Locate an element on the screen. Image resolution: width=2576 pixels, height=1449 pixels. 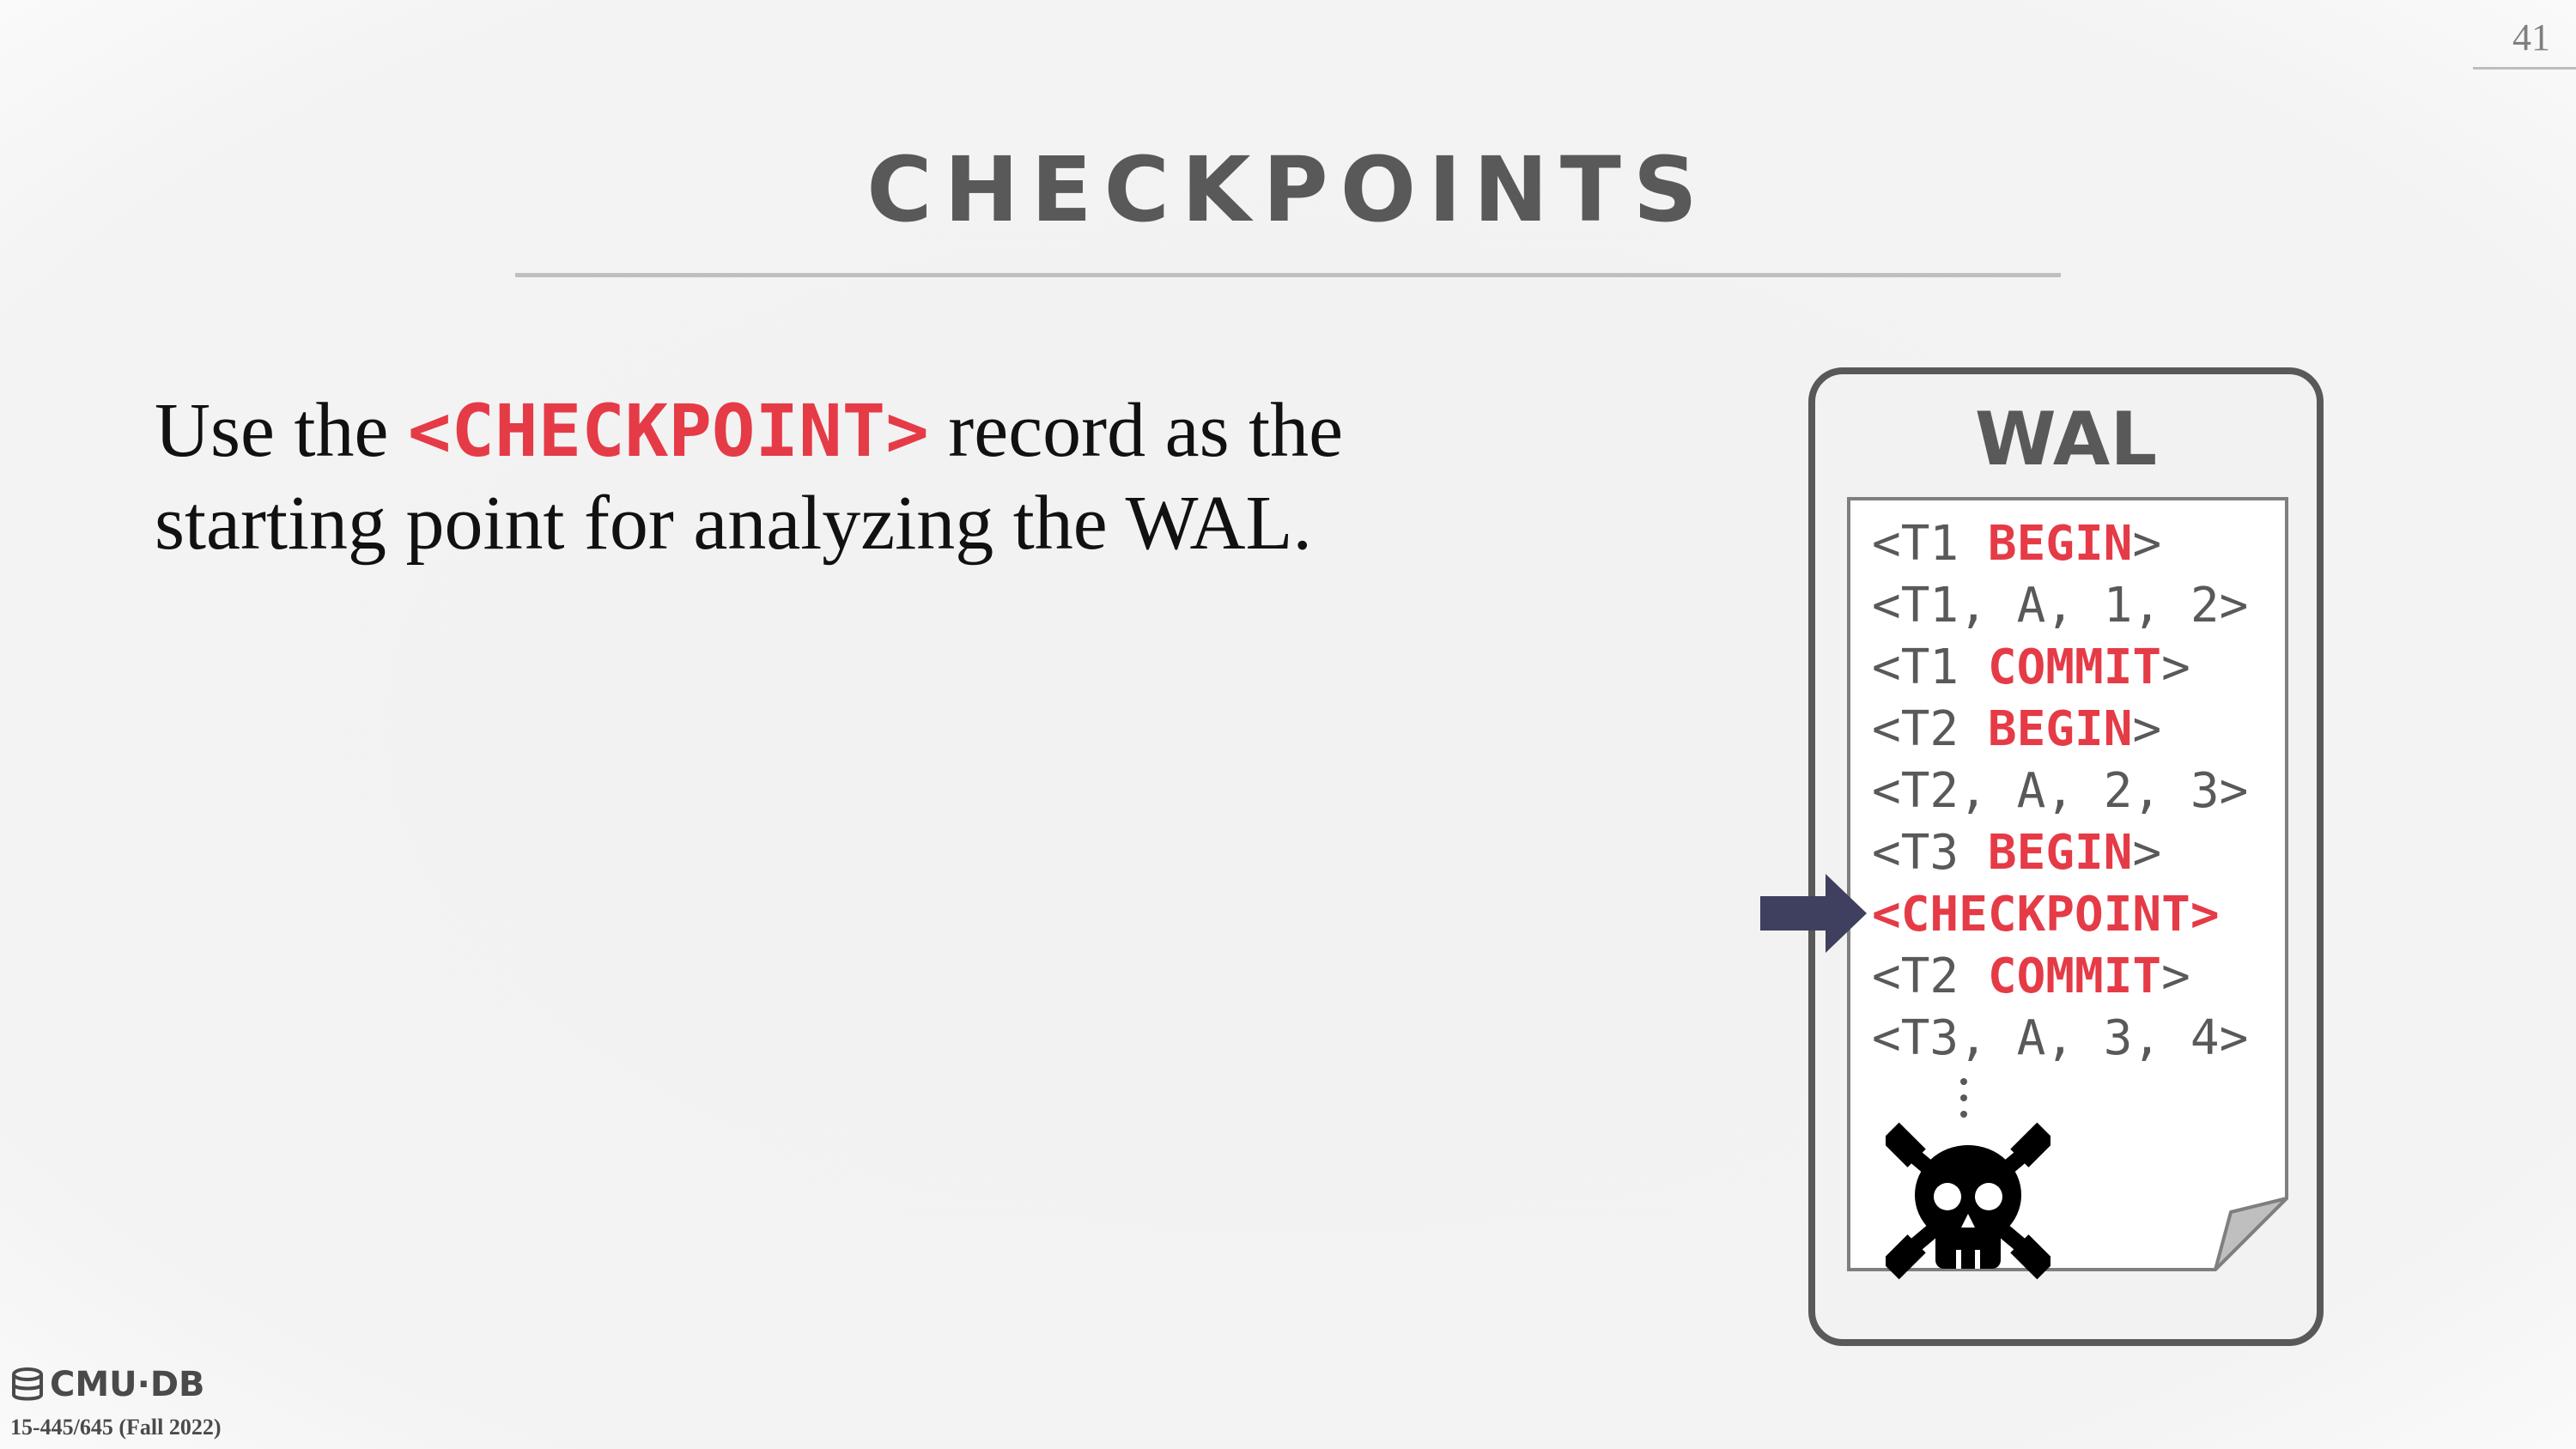
wal-entry-4: <T2 BEGIN> is located at coordinates (2017, 729).